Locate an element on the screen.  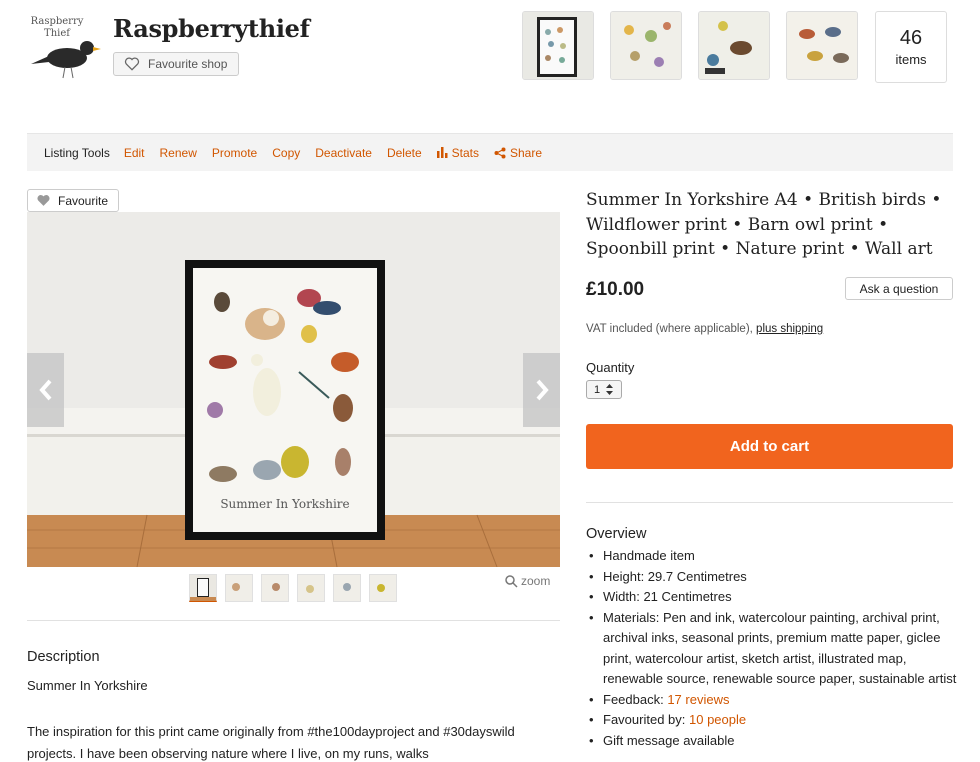
magnifier-icon is located at coordinates (511, 581).